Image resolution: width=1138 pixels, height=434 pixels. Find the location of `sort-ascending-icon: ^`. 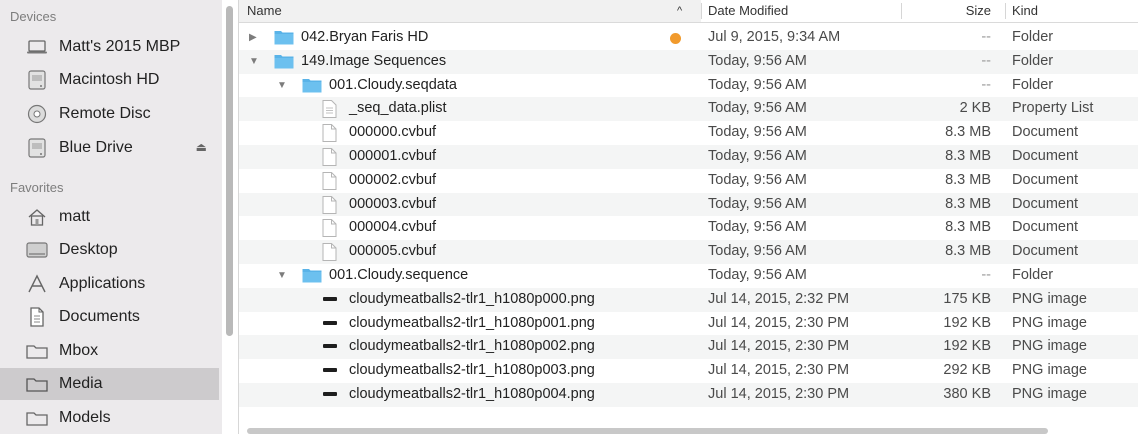

sort-ascending-icon: ^ is located at coordinates (679, 11).